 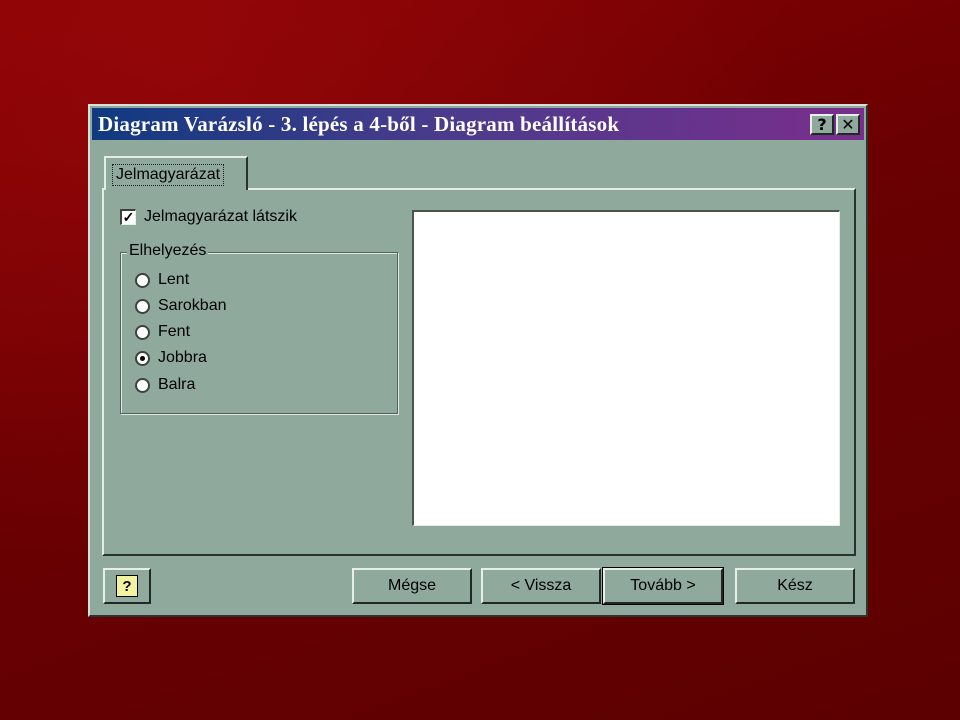 What do you see at coordinates (541, 586) in the screenshot?
I see `back-button: < Vissza` at bounding box center [541, 586].